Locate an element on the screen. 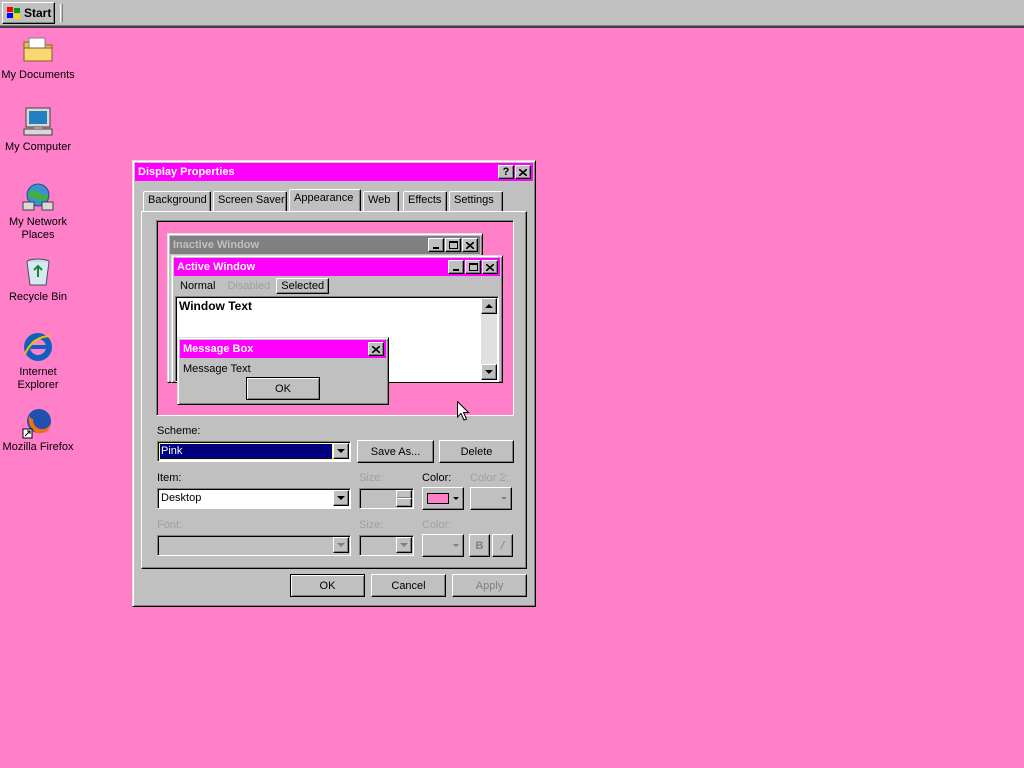  italic-button: / is located at coordinates (502, 545).